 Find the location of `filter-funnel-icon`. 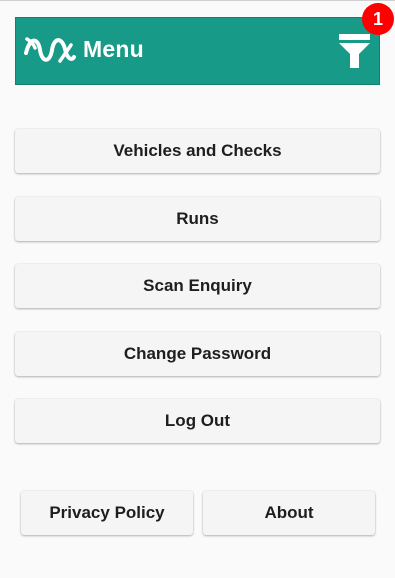

filter-funnel-icon is located at coordinates (354, 51).